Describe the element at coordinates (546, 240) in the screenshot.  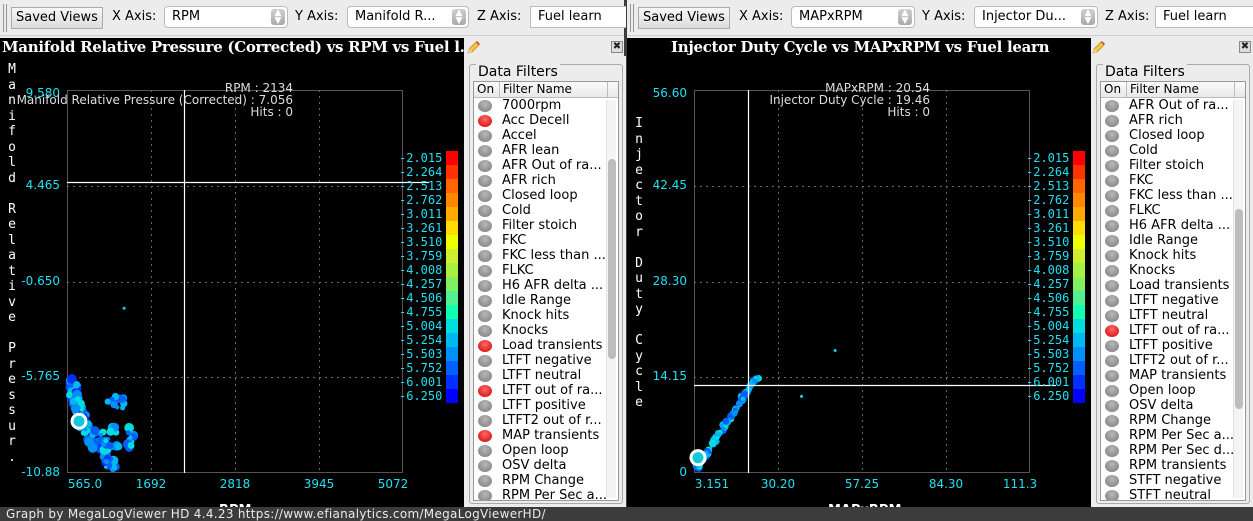
I see `filter-row: FKC` at that location.